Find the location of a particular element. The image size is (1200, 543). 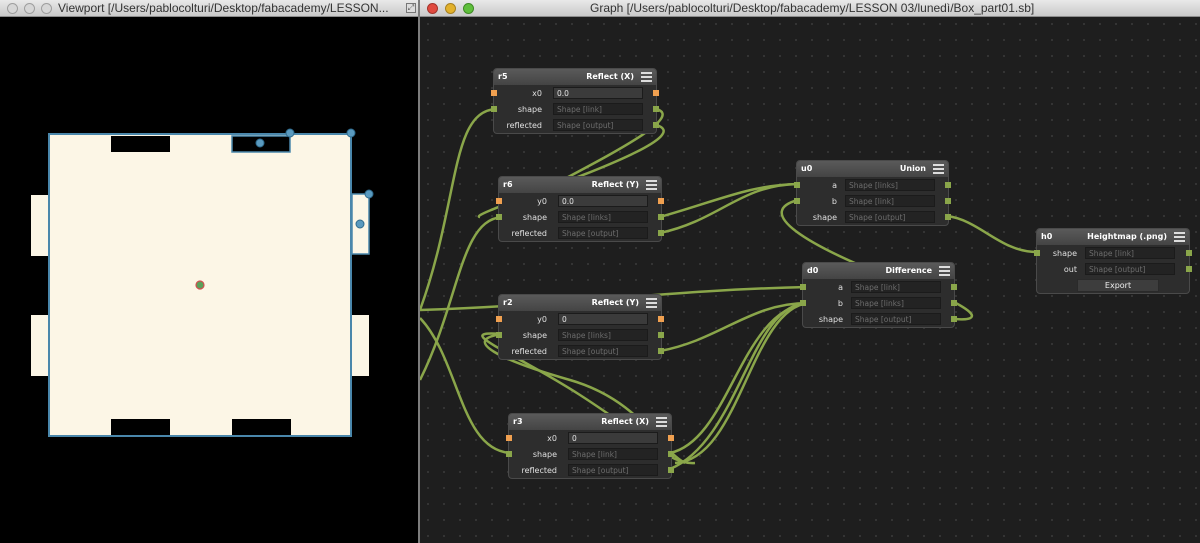

slot-top-left is located at coordinates (140, 144).